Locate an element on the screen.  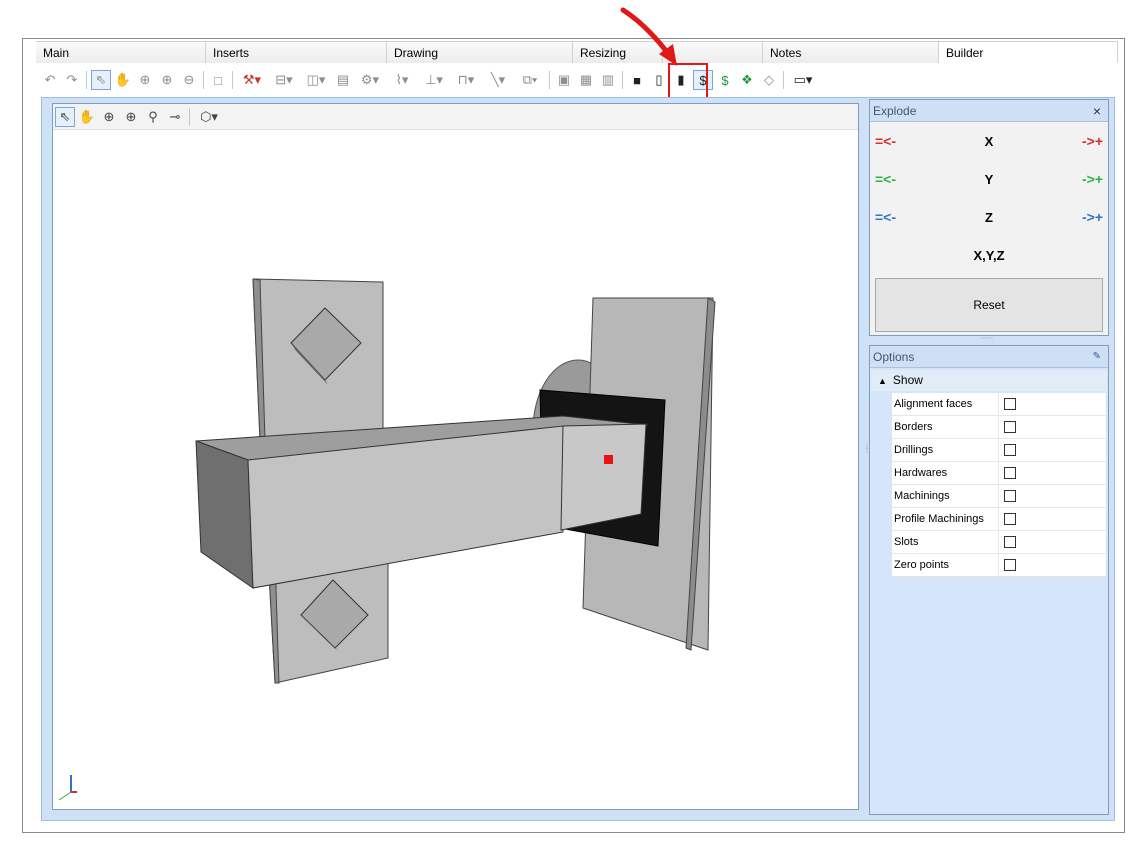
tab-builder: Builder is located at coordinates (1028, 52).